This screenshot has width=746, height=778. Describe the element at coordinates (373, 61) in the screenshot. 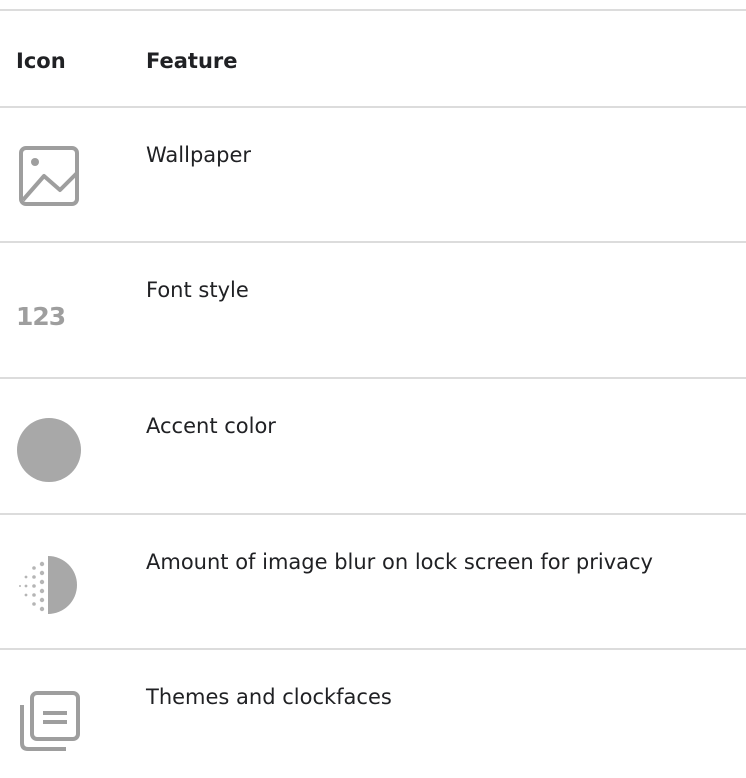

I see `table-header-row: Icon Feature` at that location.